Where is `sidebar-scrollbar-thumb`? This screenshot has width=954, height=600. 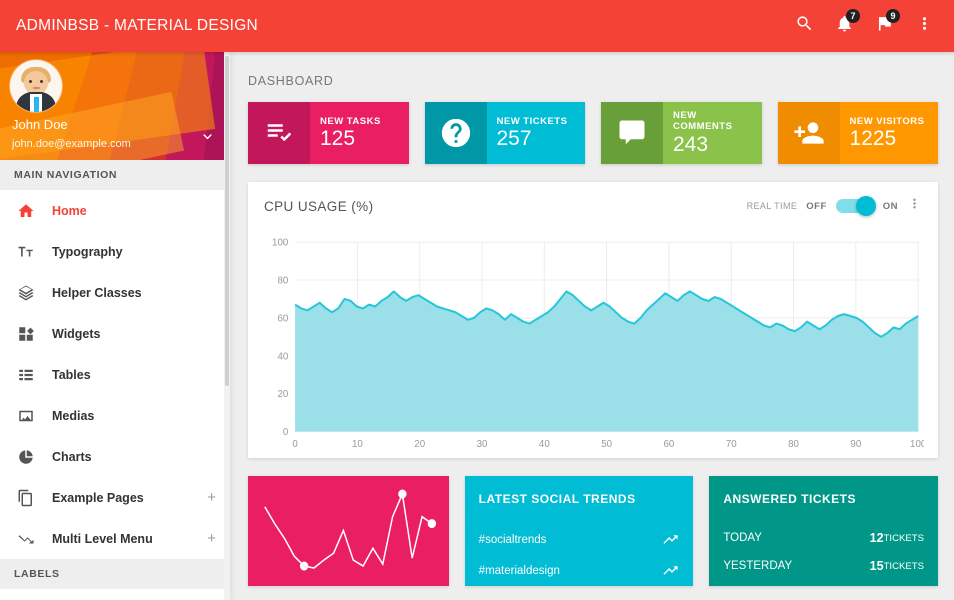 sidebar-scrollbar-thumb is located at coordinates (227, 221).